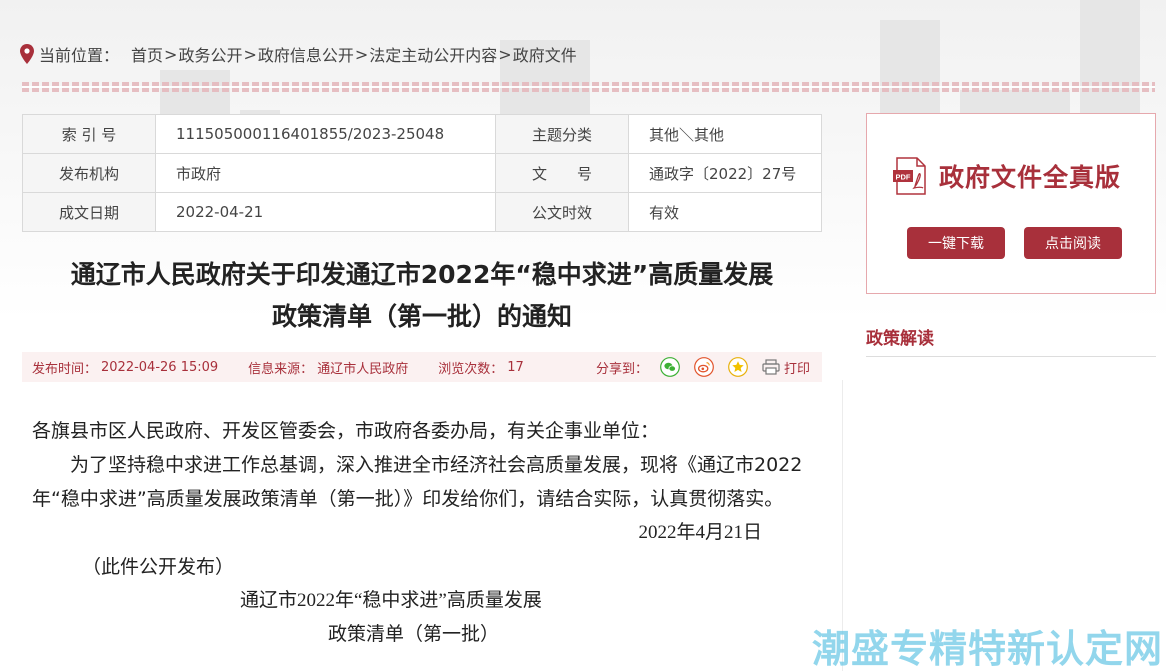 Image resolution: width=1166 pixels, height=671 pixels. Describe the element at coordinates (670, 367) in the screenshot. I see `wechat-icon` at that location.